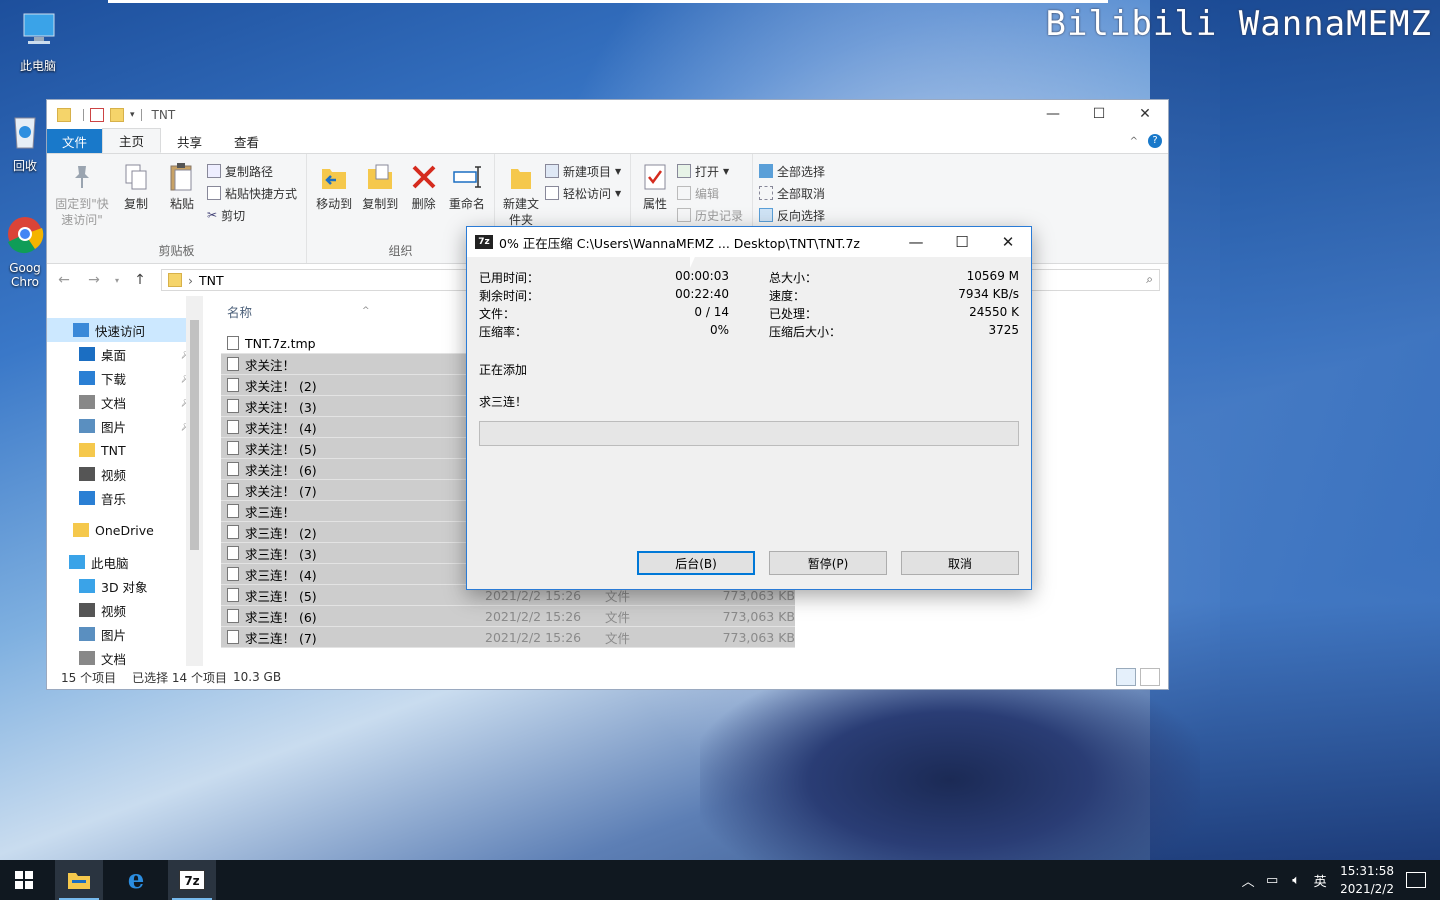  Describe the element at coordinates (503, 402) in the screenshot. I see `current-file: 求三连！` at that location.